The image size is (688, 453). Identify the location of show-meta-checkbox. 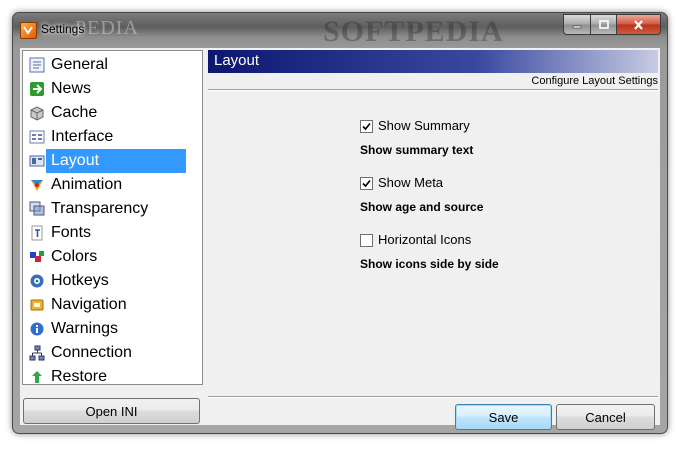
(366, 183).